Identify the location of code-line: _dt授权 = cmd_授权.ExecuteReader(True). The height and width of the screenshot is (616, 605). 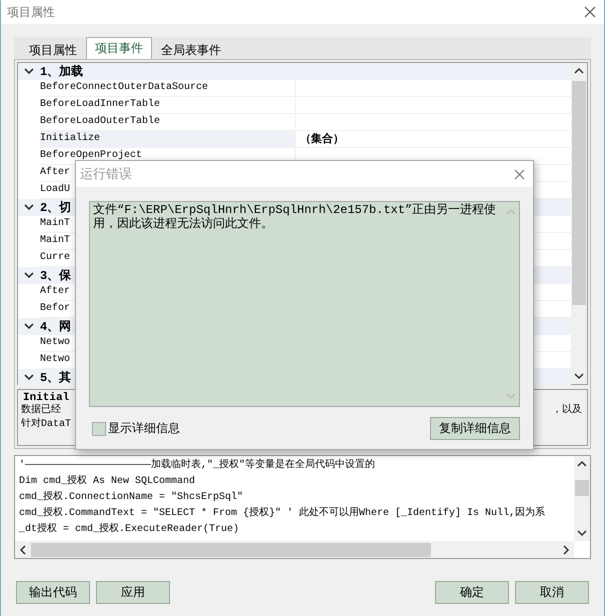
(129, 529).